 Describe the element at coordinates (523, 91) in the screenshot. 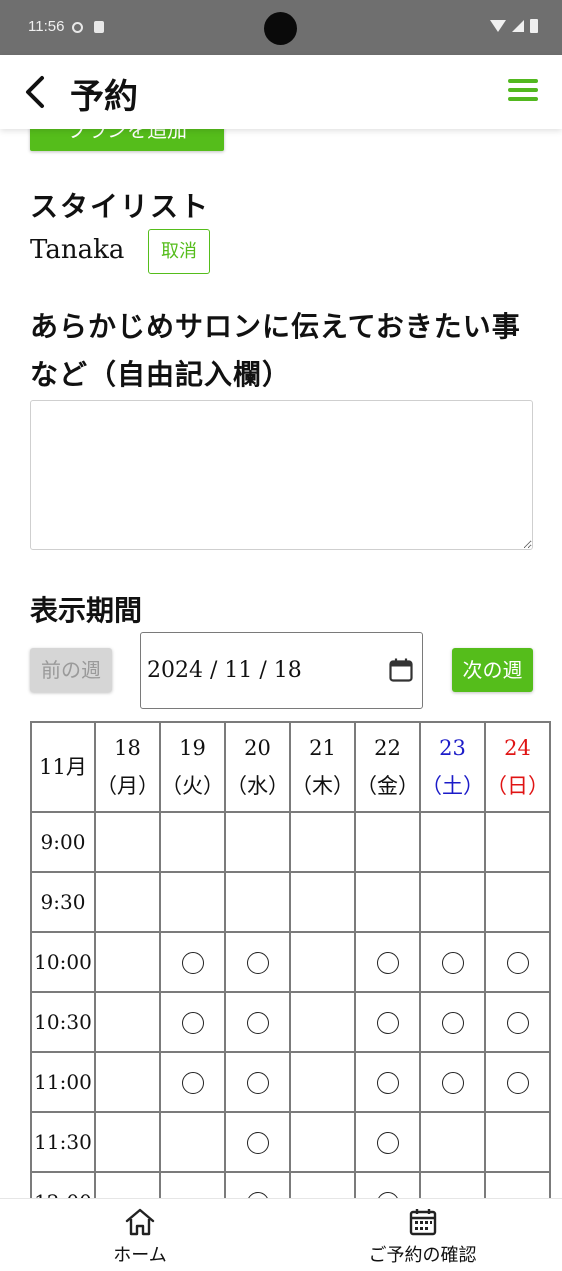

I see `menu-button` at that location.